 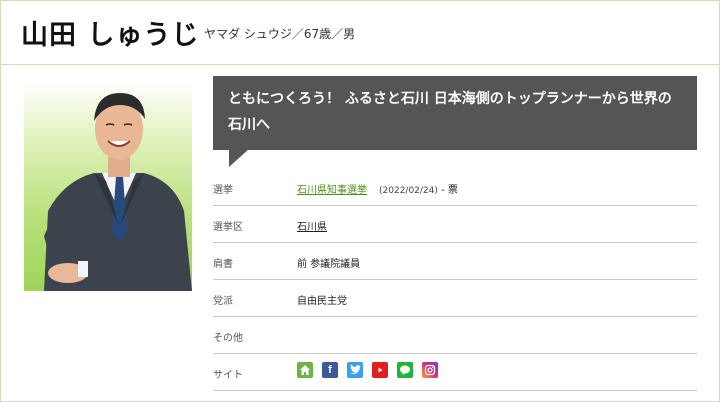 What do you see at coordinates (449, 190) in the screenshot?
I see `election-votes: - 票` at bounding box center [449, 190].